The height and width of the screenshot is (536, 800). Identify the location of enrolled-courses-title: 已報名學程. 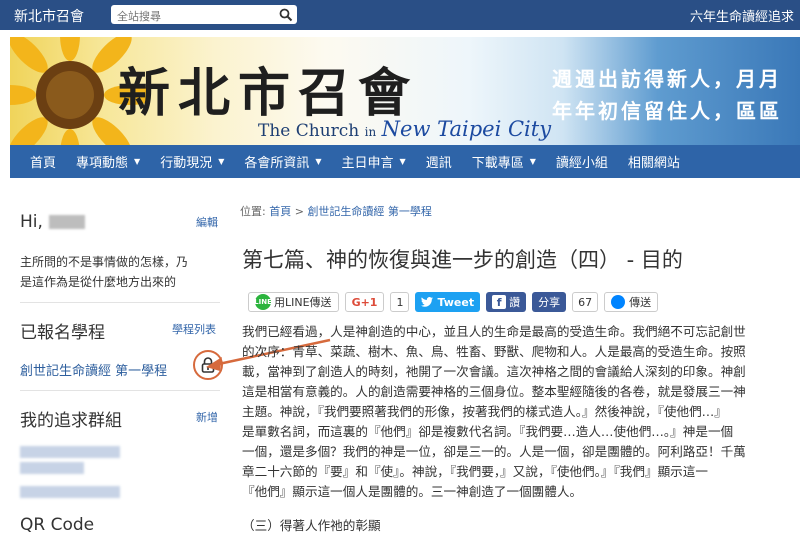
(62, 333).